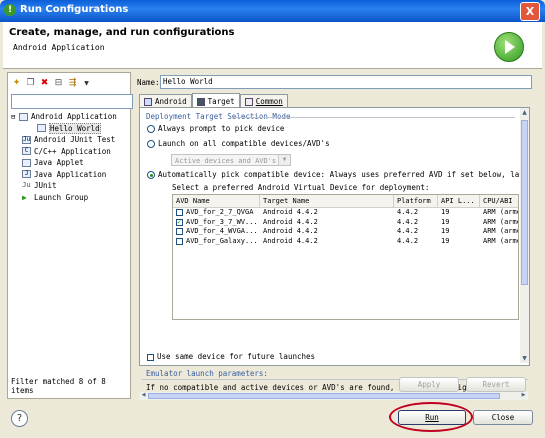  I want to click on same-device-checkbox, so click(150, 357).